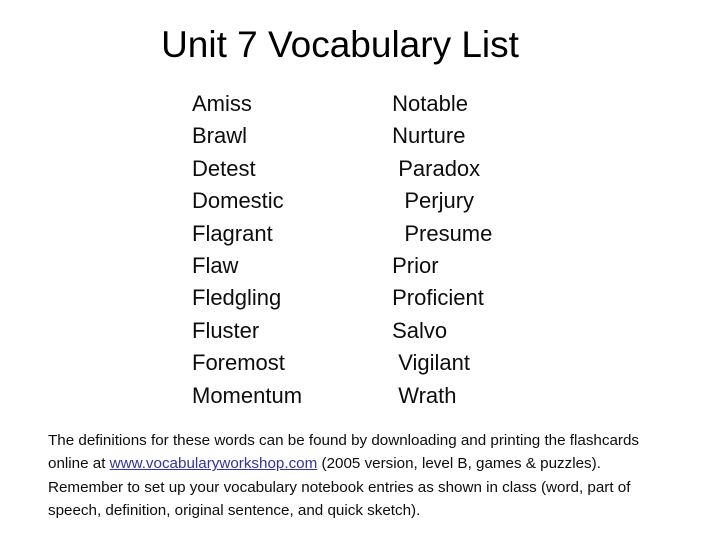 The width and height of the screenshot is (720, 540). Describe the element at coordinates (237, 298) in the screenshot. I see `vocab-word-left: Fledgling` at that location.